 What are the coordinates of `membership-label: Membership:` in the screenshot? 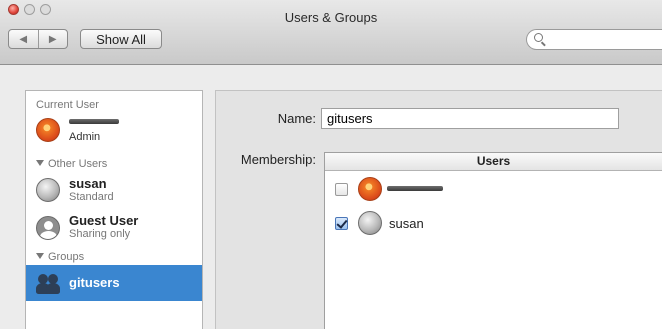 It's located at (278, 159).